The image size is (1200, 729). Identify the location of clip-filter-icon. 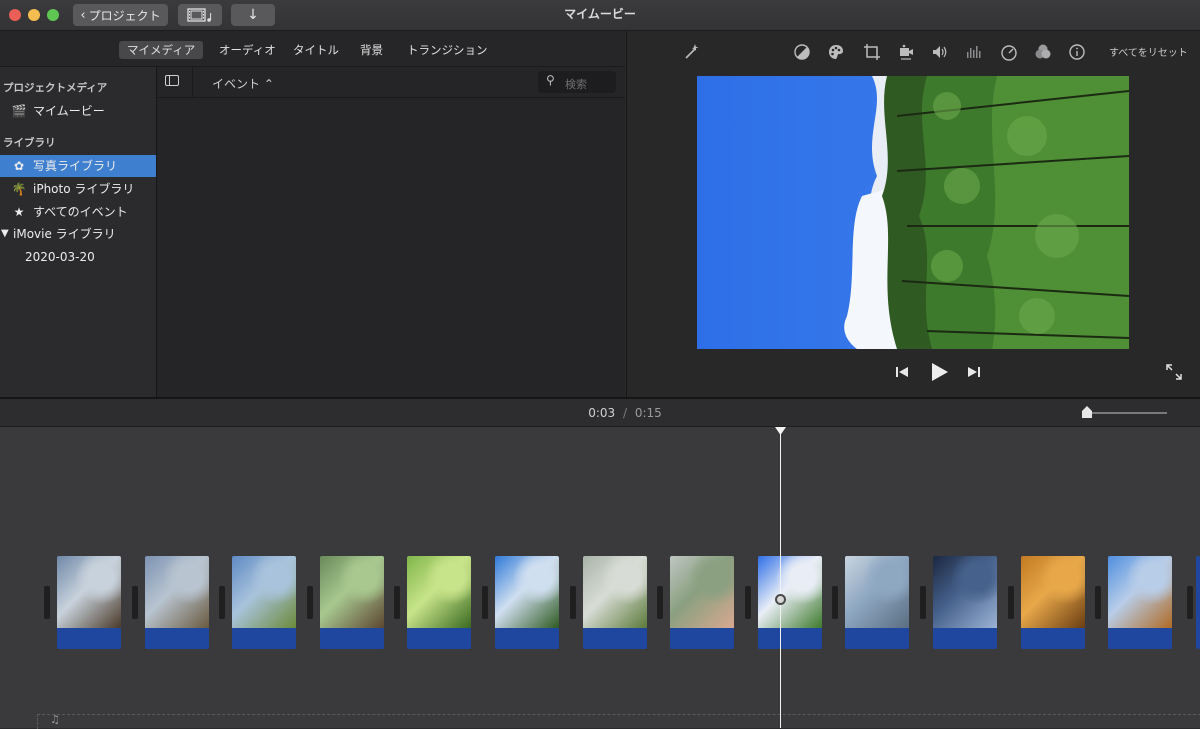
(1043, 52).